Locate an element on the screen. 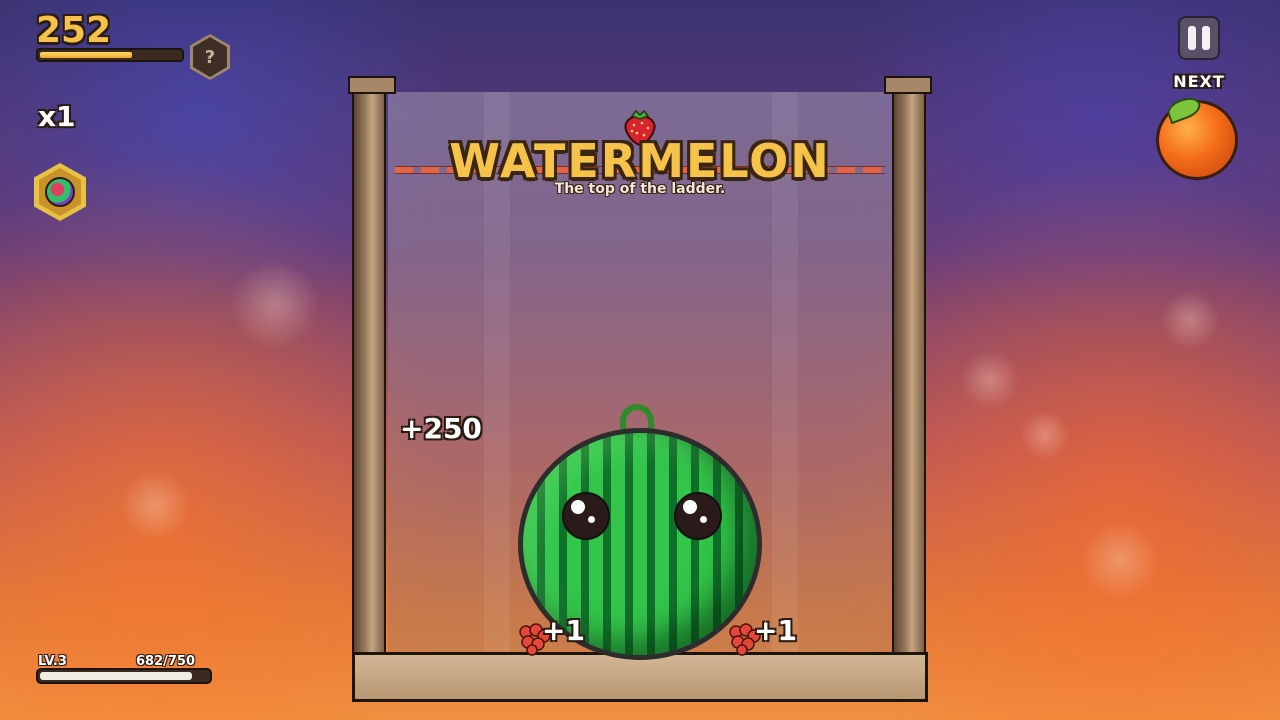 This screenshot has height=720, width=1280. powerup-button is located at coordinates (60, 192).